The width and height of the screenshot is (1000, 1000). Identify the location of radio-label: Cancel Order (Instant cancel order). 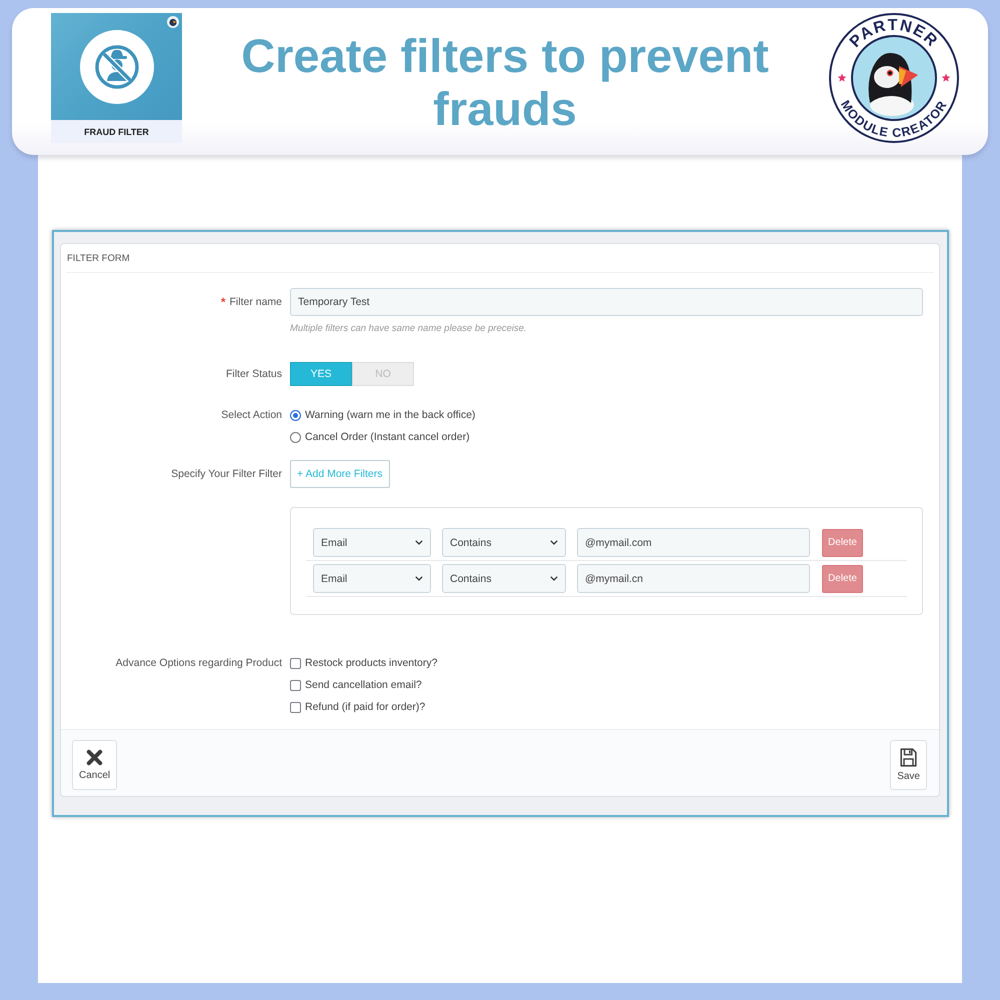
(387, 437).